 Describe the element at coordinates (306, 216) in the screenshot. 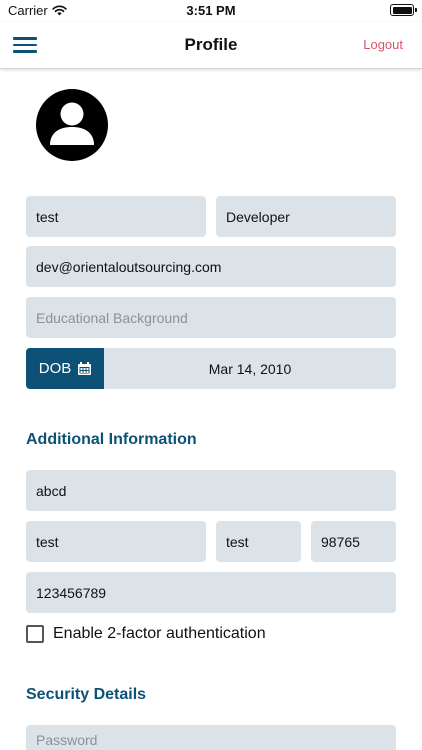

I see `last-name-field: Developer` at that location.